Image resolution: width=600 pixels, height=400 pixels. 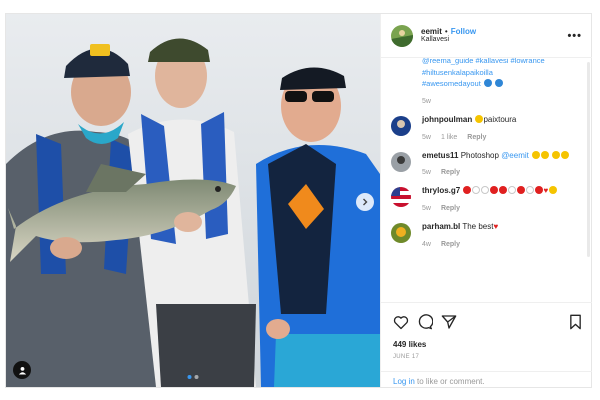 I want to click on user-tag-icon, so click(x=22, y=370).